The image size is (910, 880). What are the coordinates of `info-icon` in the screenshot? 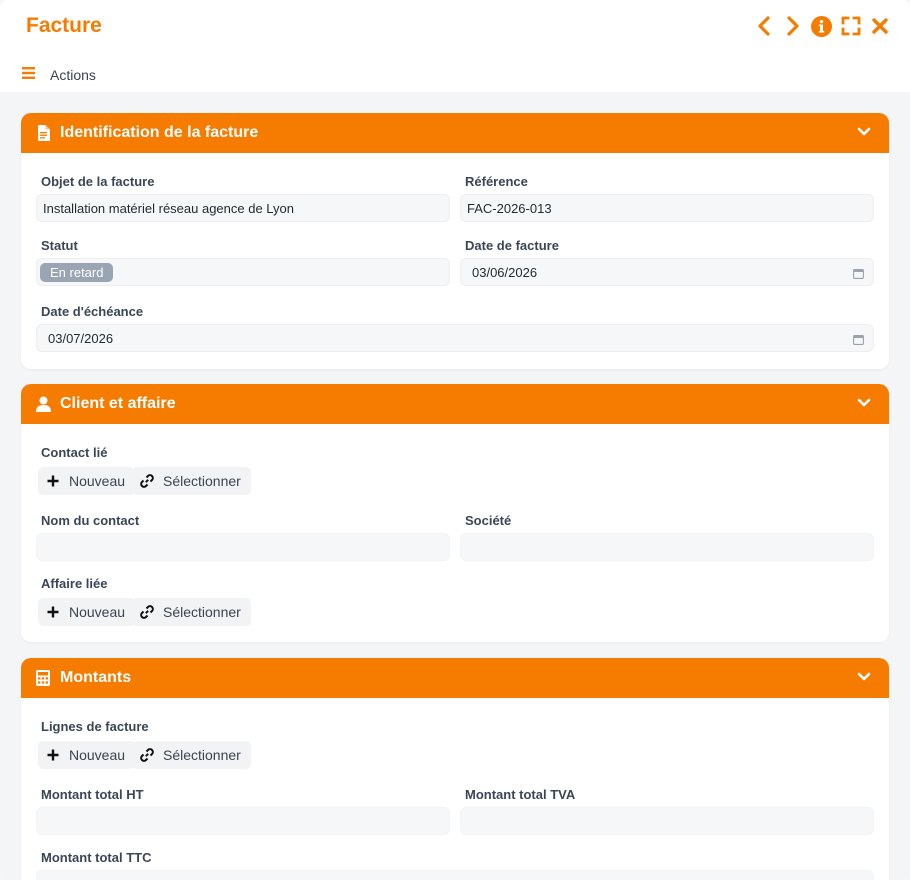 It's located at (821, 26).